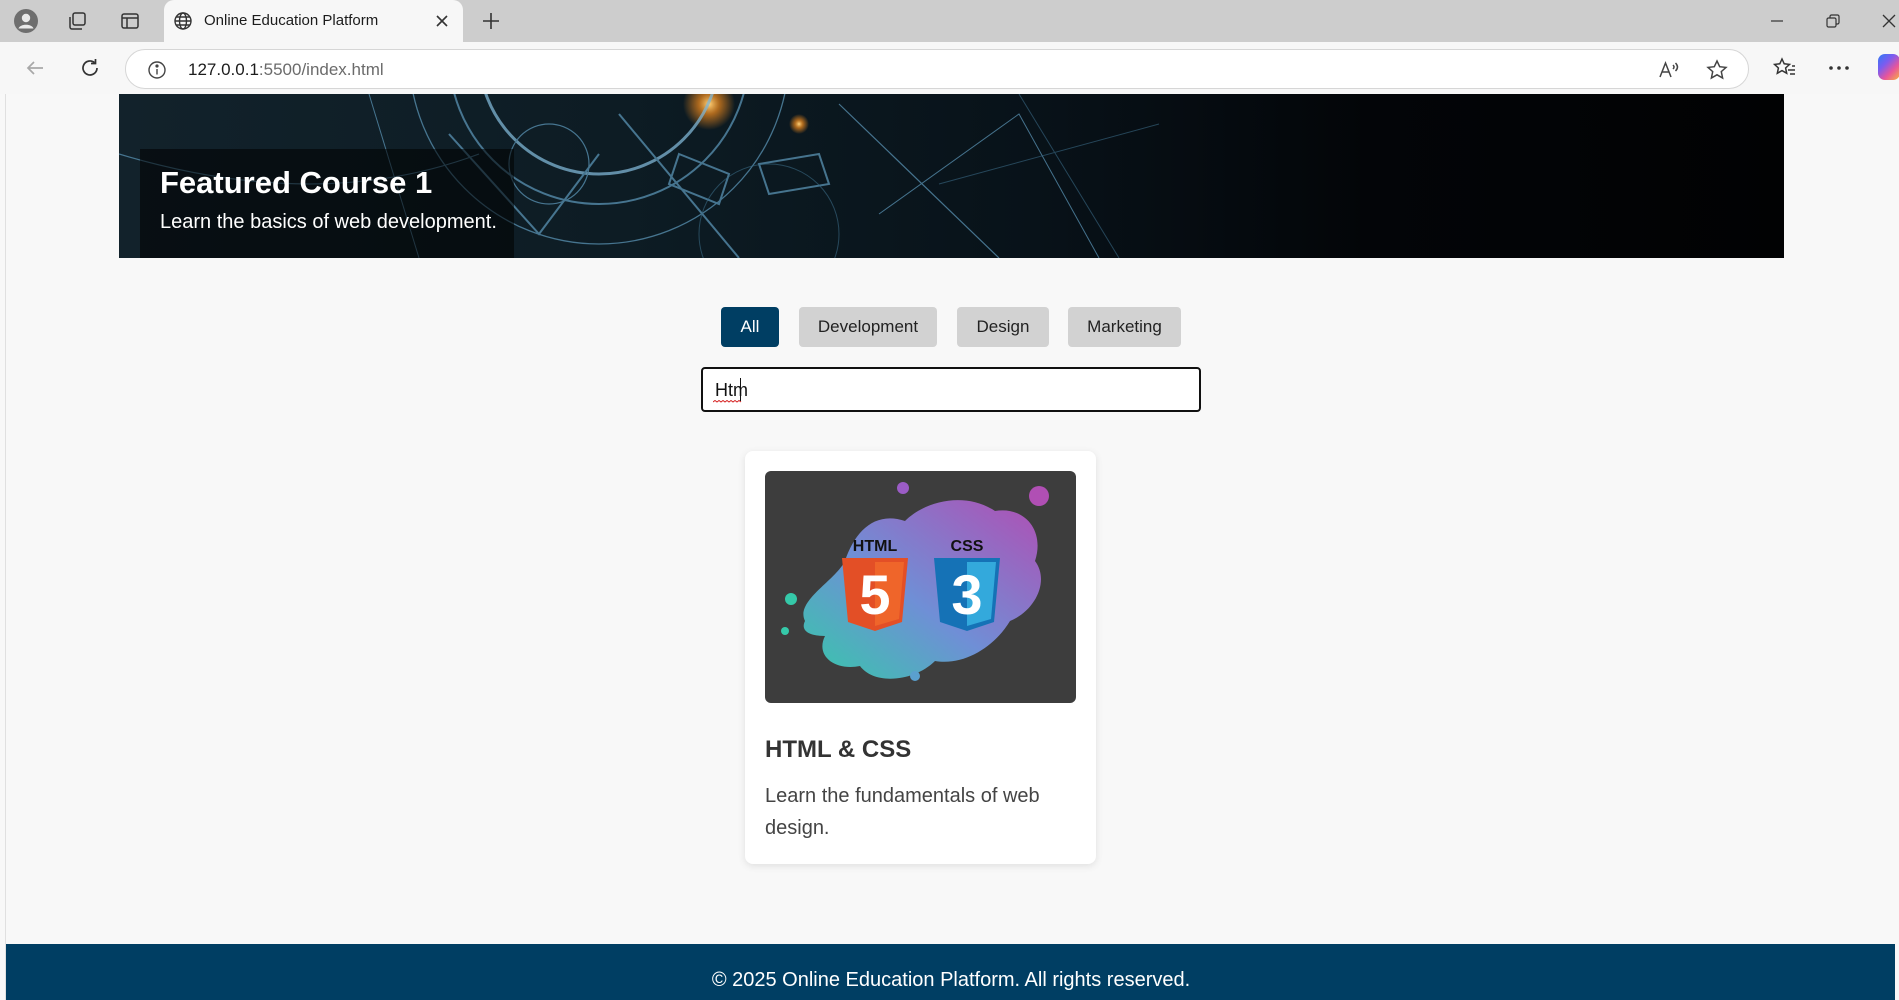 Image resolution: width=1899 pixels, height=1000 pixels. I want to click on back-icon, so click(35, 68).